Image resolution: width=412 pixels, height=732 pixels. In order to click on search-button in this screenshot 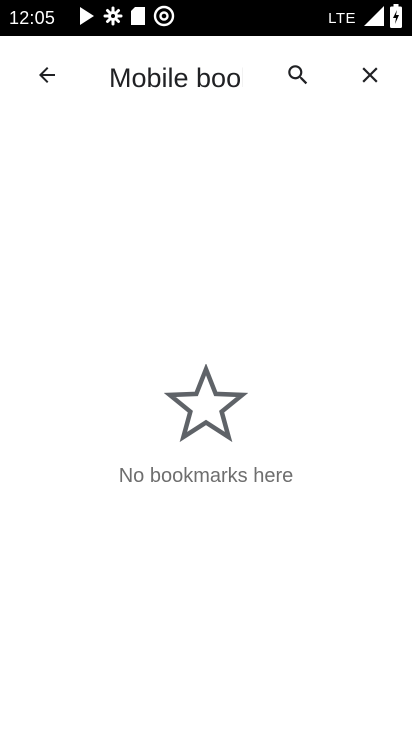, I will do `click(298, 77)`.